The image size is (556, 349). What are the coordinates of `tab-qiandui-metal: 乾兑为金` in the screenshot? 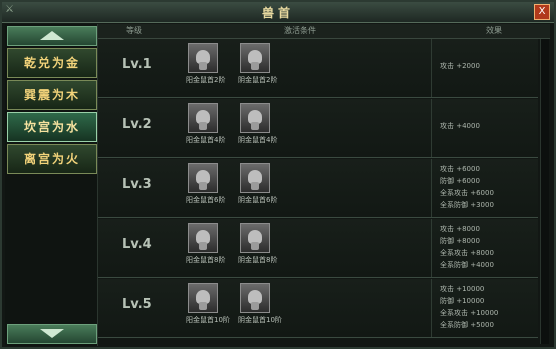 It's located at (52, 63).